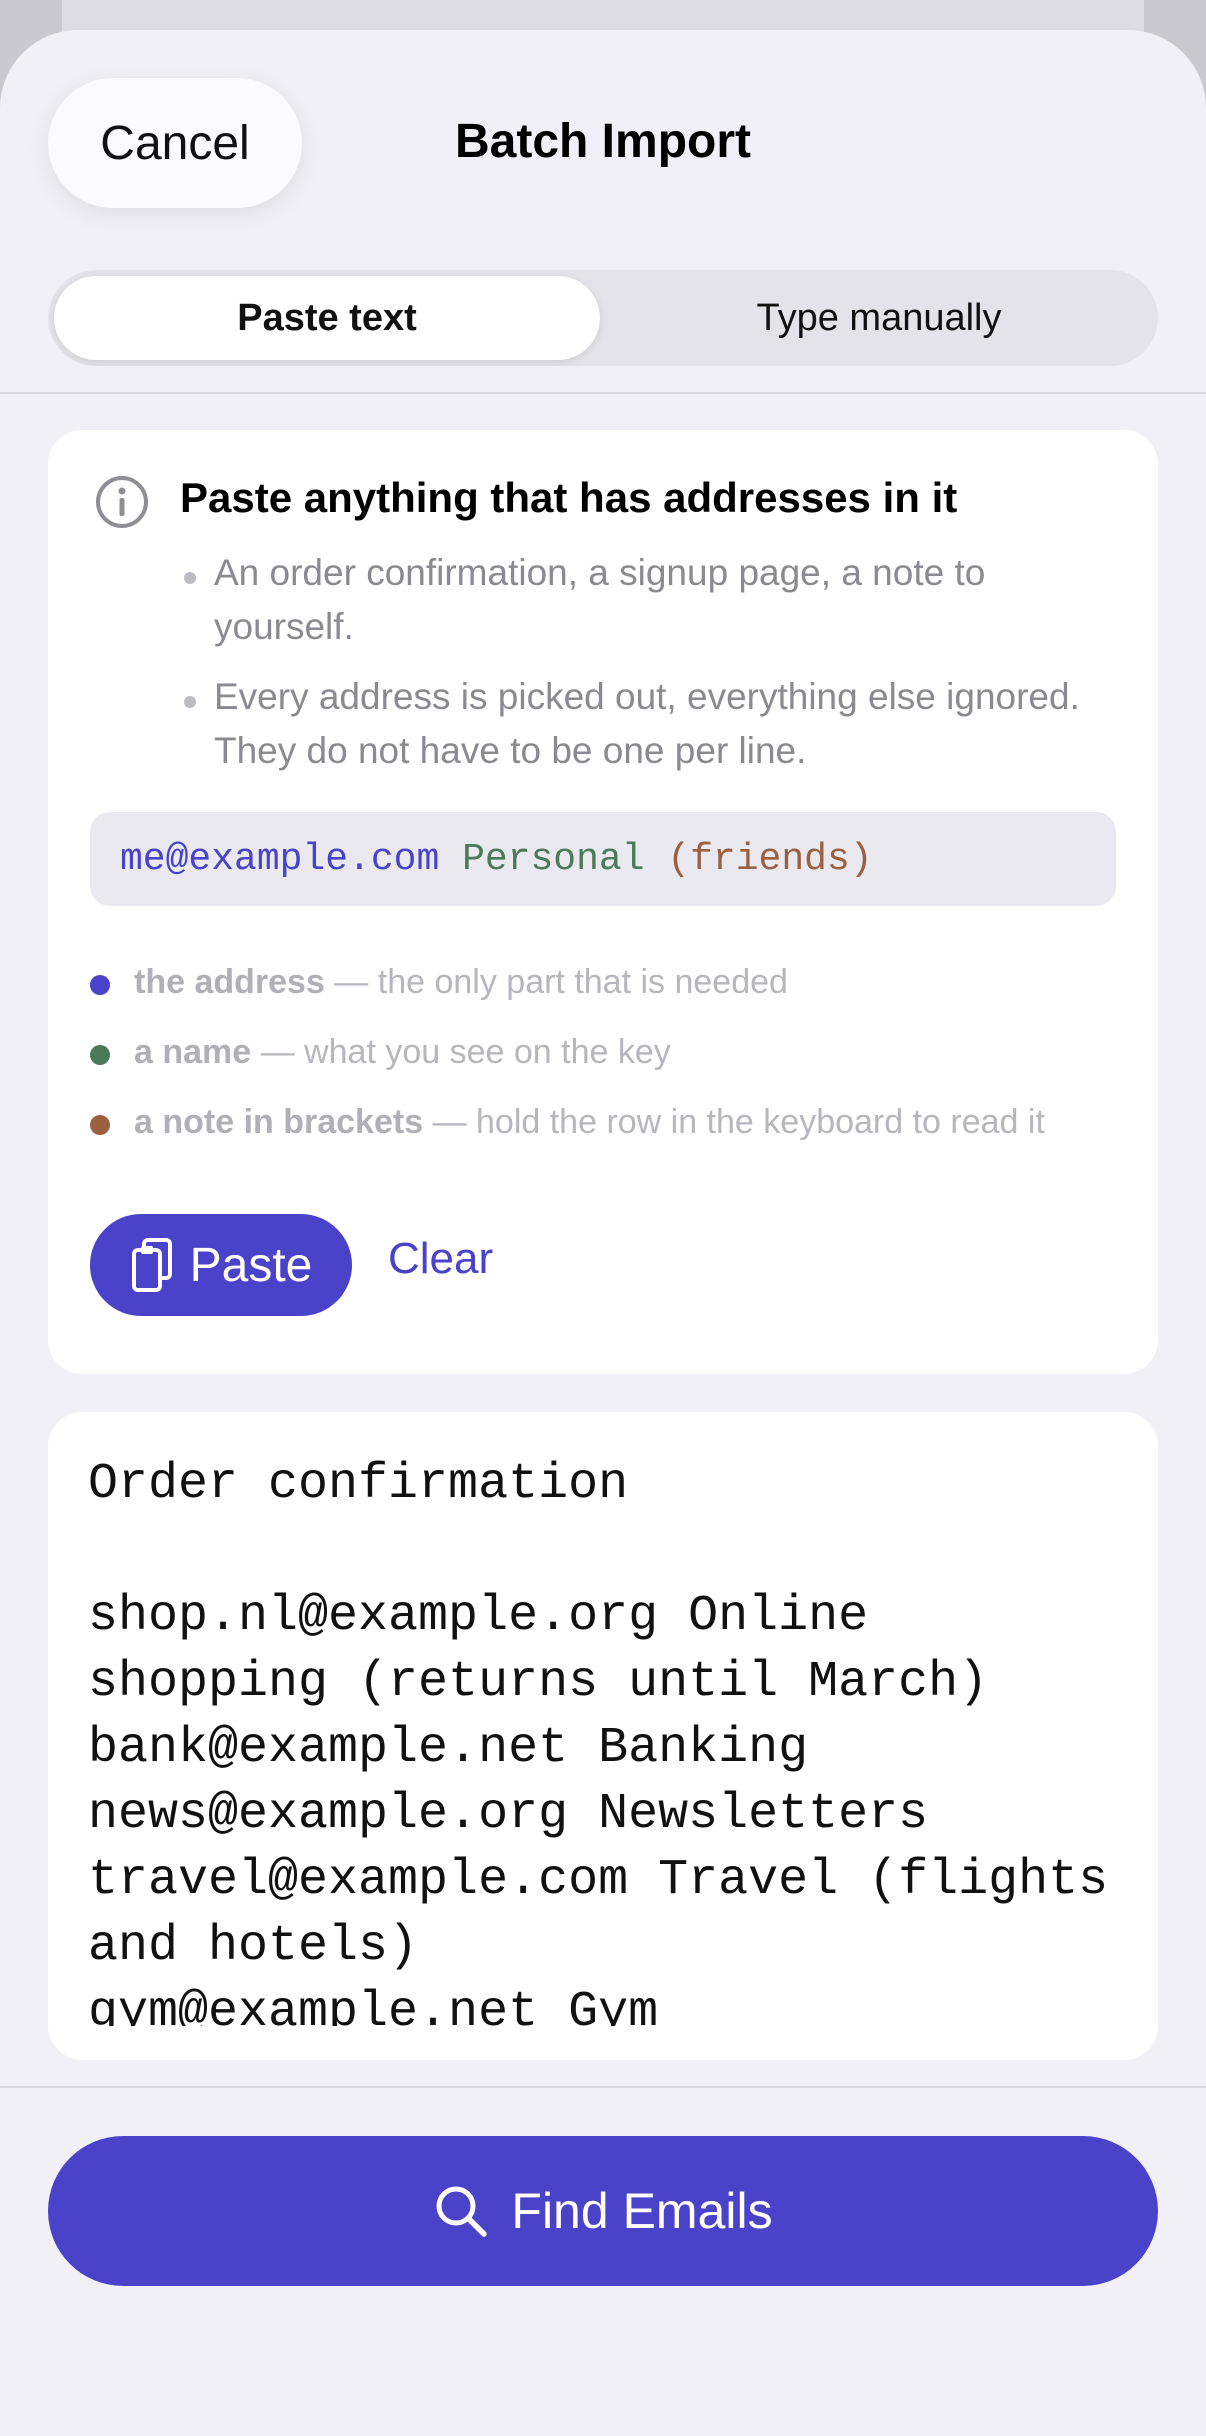 The image size is (1206, 2436). I want to click on find-emails-button: Find Emails, so click(603, 2211).